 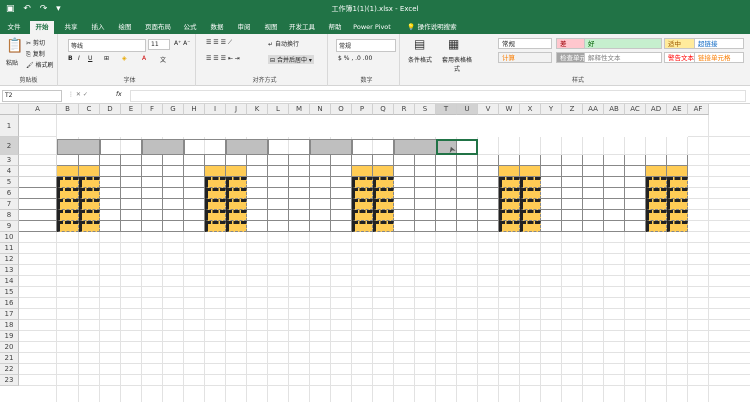 I want to click on name-box: T2, so click(x=32, y=96).